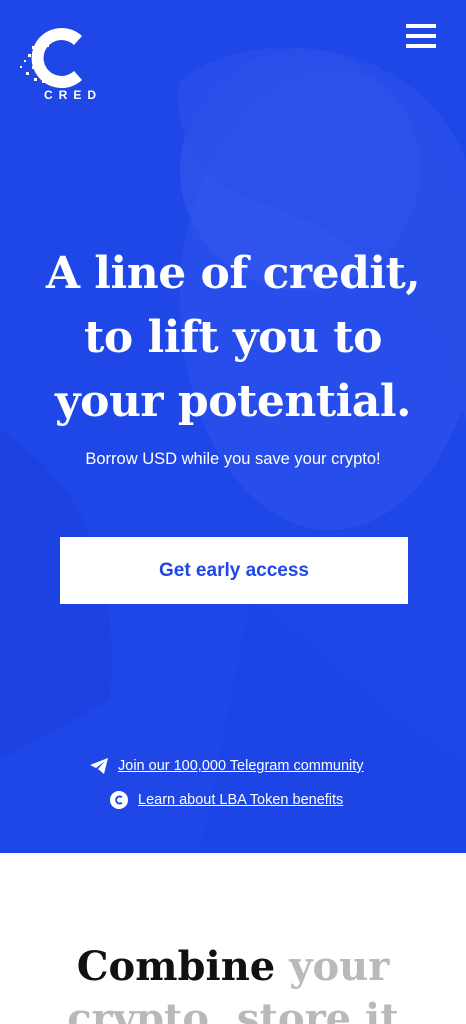  Describe the element at coordinates (73, 95) in the screenshot. I see `logo-wordmark: CRED` at that location.